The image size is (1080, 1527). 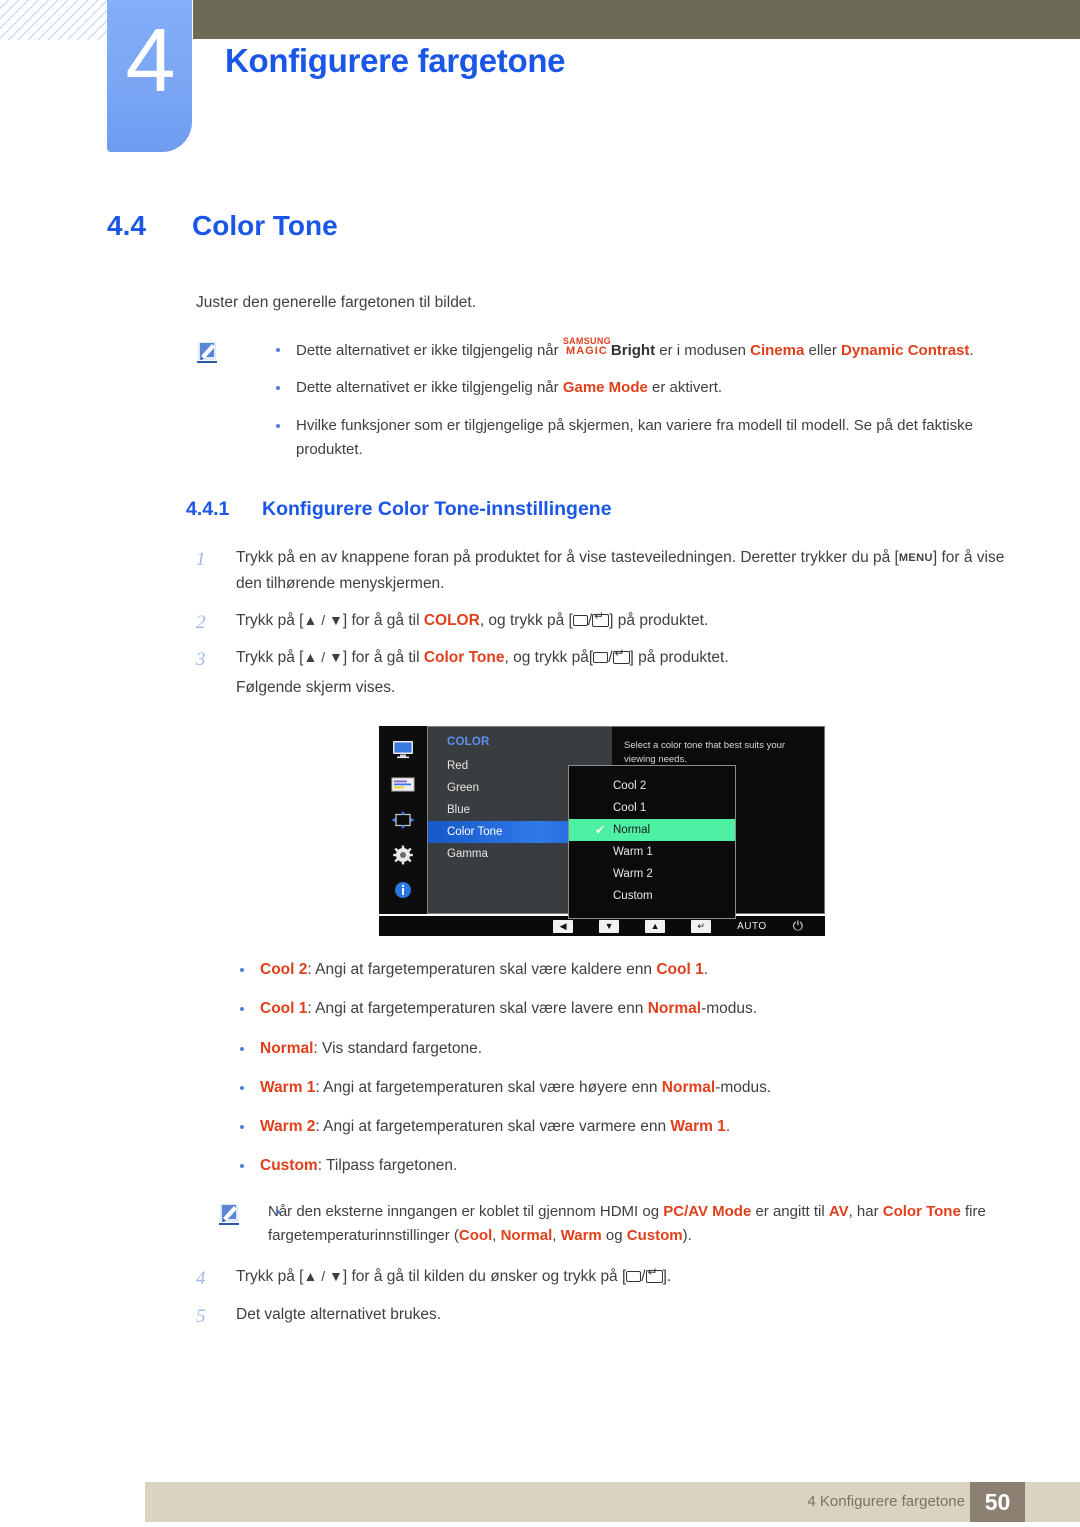 I want to click on monitor-icon, so click(x=403, y=750).